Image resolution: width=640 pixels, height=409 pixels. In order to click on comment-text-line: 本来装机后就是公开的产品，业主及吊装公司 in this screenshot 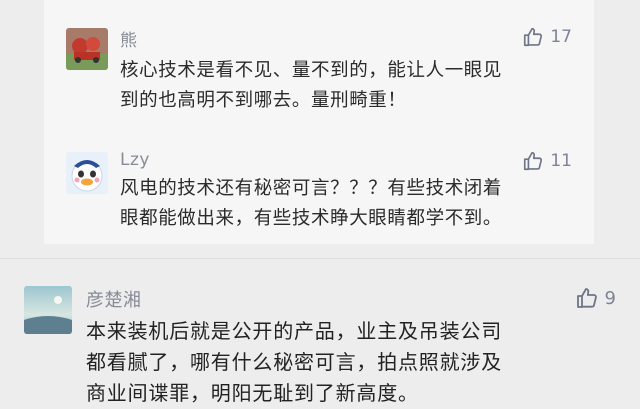, I will do `click(294, 331)`.